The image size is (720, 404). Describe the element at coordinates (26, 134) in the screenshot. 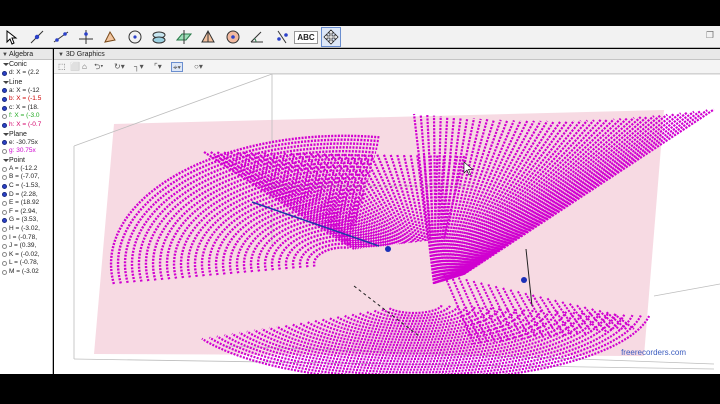

I see `algebra-group-plane: Plane` at that location.